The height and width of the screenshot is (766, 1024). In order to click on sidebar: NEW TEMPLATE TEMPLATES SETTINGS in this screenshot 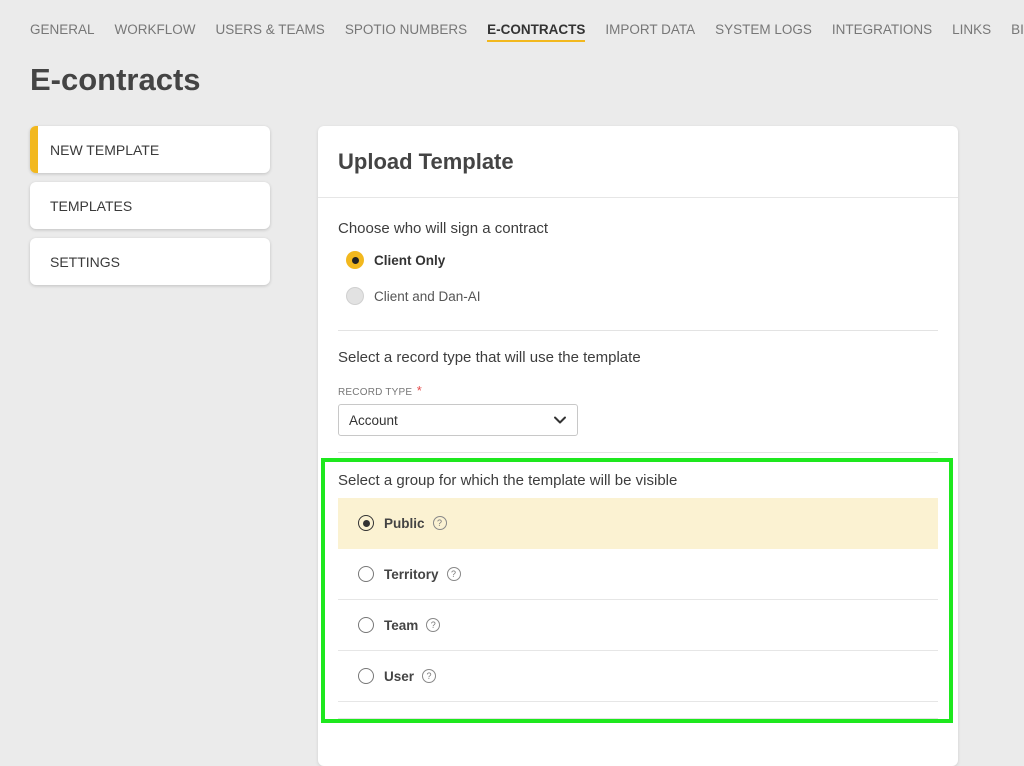, I will do `click(150, 210)`.